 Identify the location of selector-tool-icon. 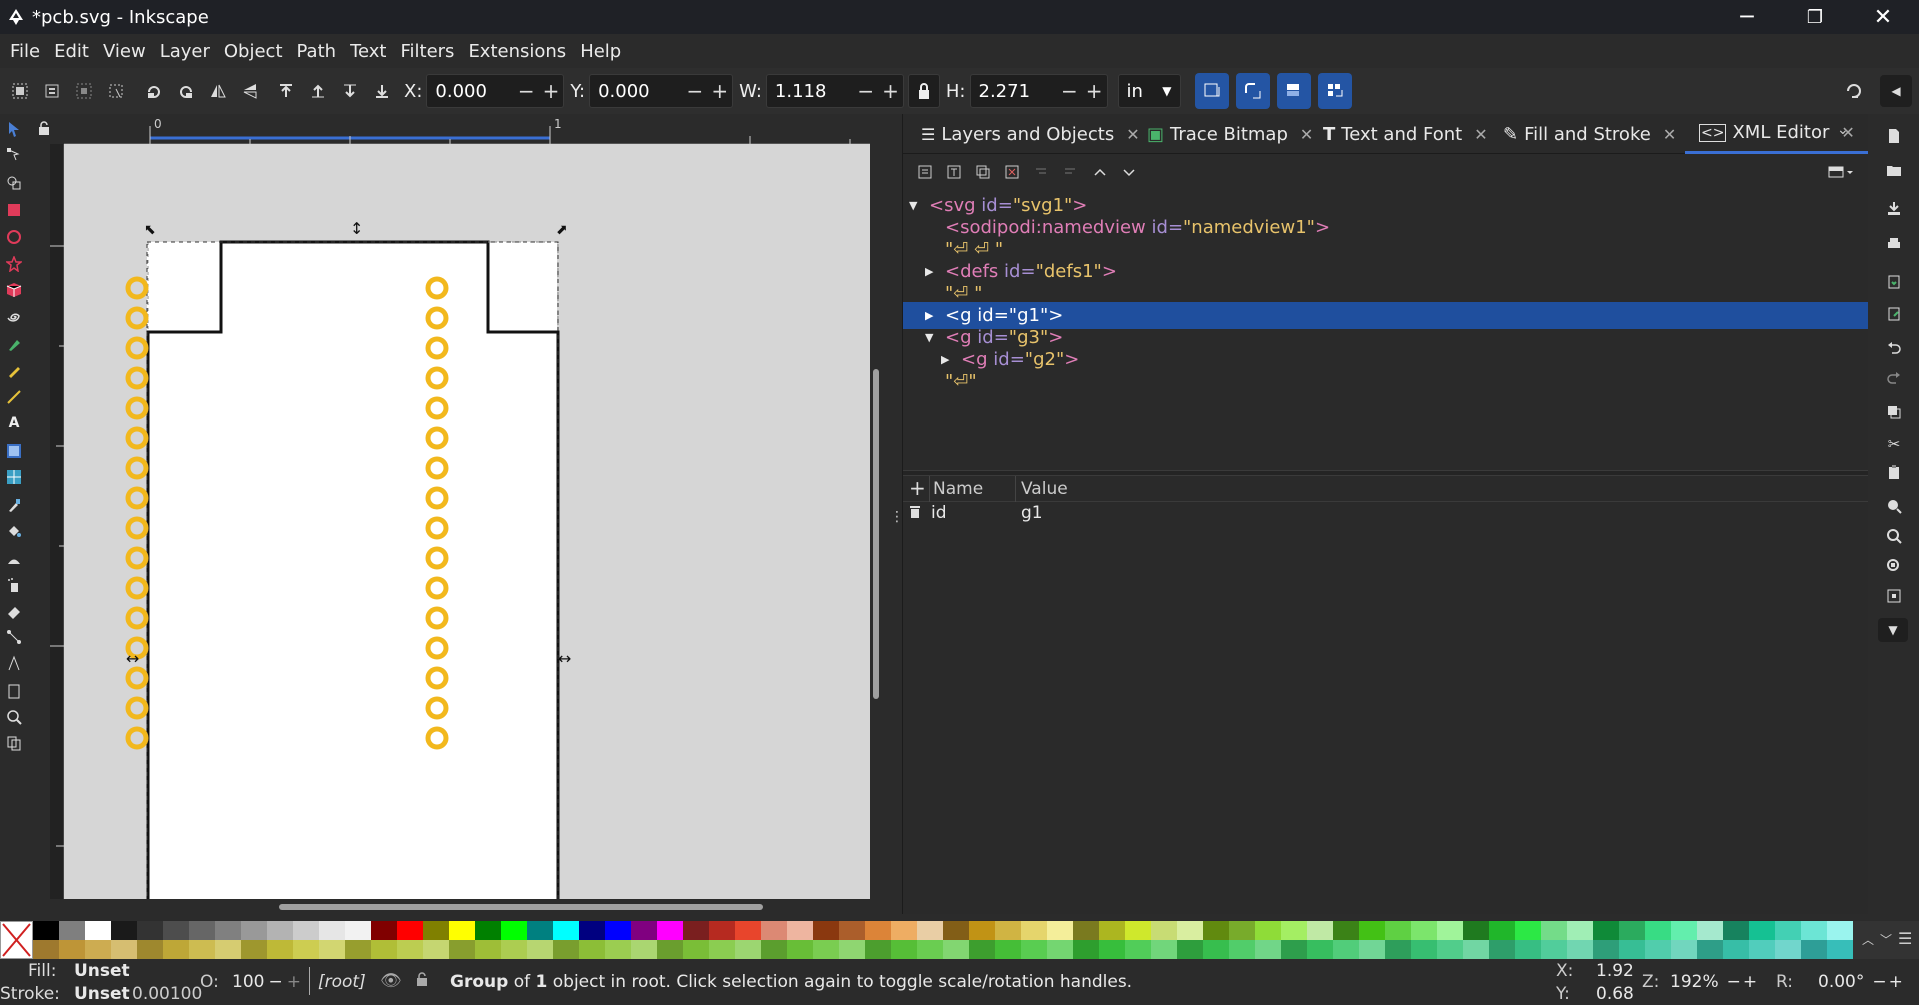
(14, 129).